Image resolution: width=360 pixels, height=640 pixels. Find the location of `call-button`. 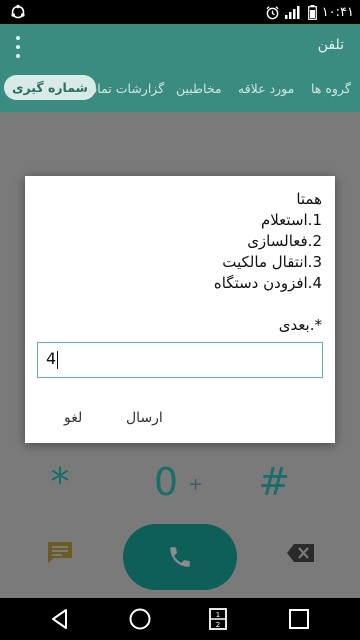

call-button is located at coordinates (180, 557).